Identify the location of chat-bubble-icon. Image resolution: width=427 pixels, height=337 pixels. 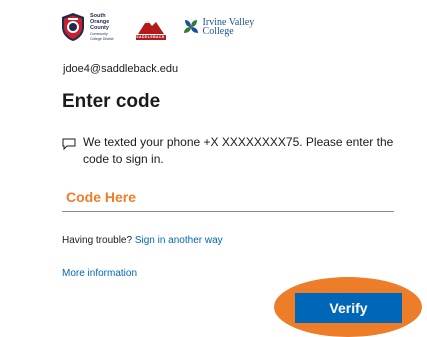
(69, 144).